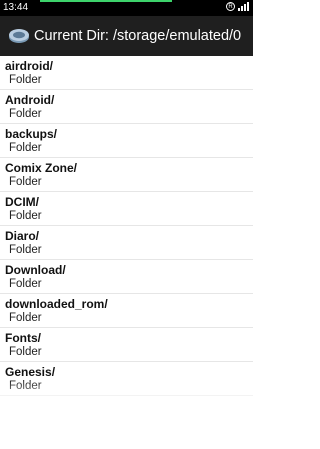 The width and height of the screenshot is (320, 449). What do you see at coordinates (30, 372) in the screenshot?
I see `entry-name: Genesis/` at bounding box center [30, 372].